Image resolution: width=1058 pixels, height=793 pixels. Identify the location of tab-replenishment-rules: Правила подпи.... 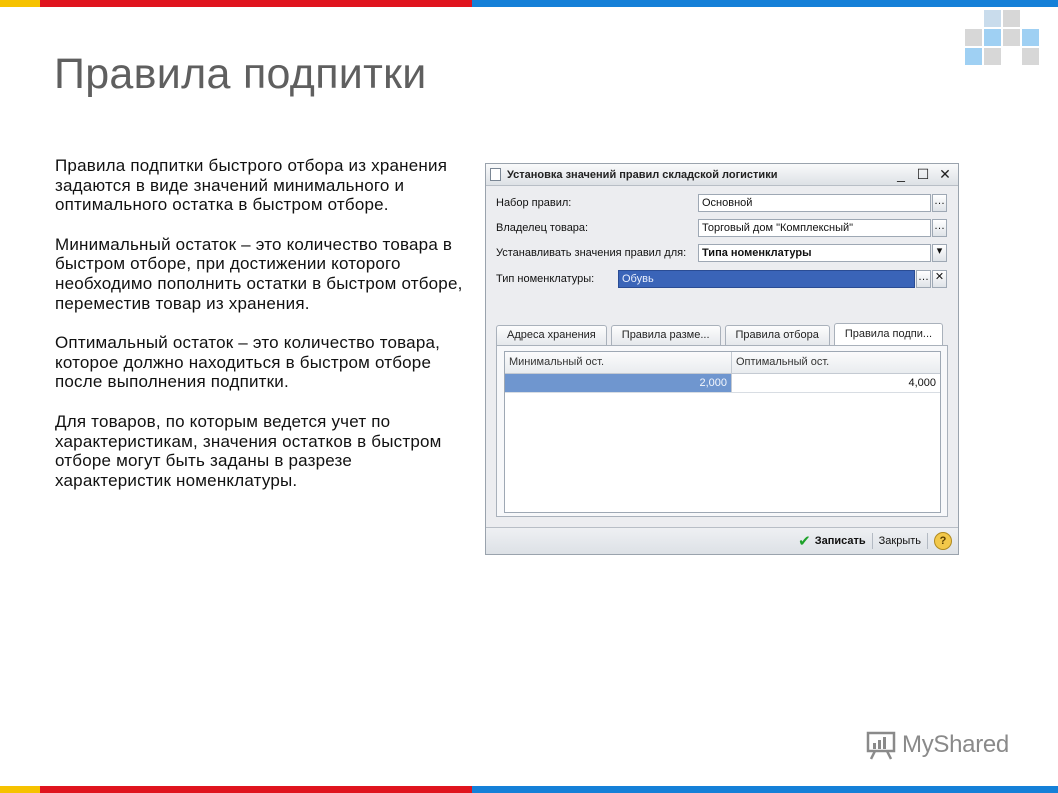
(888, 334).